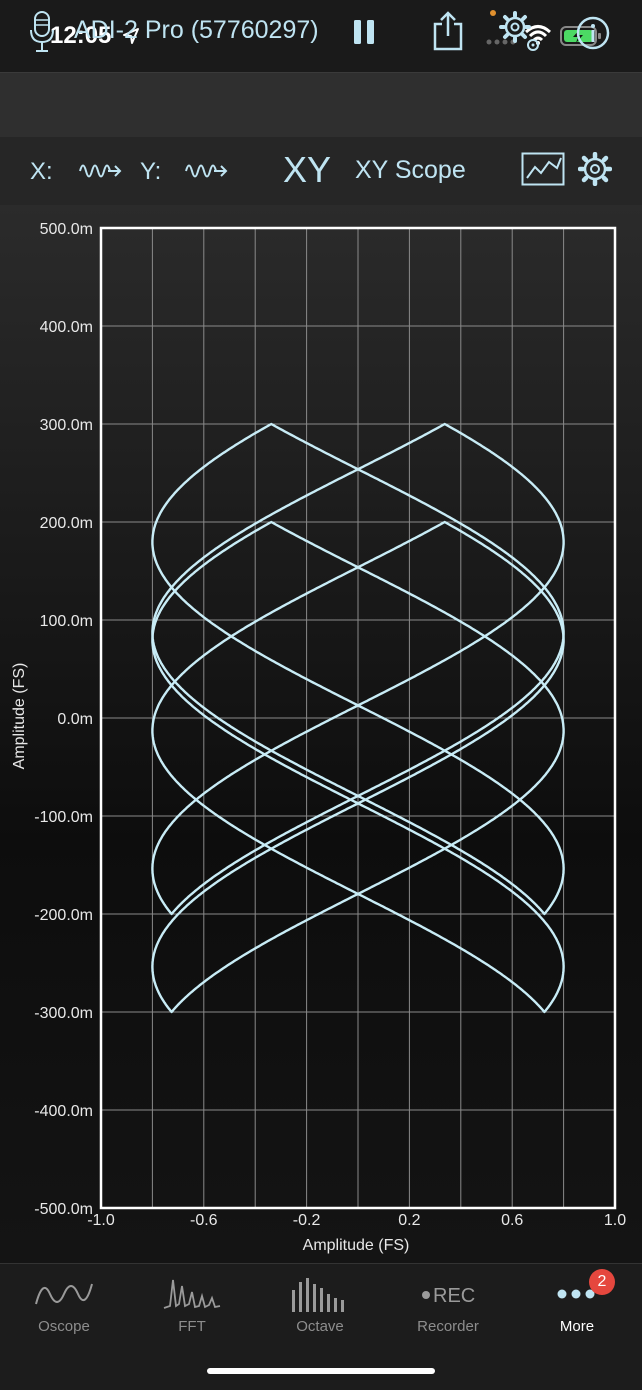 Image resolution: width=642 pixels, height=1390 pixels. What do you see at coordinates (75, 719) in the screenshot?
I see `y-tick-label: 0.0m` at bounding box center [75, 719].